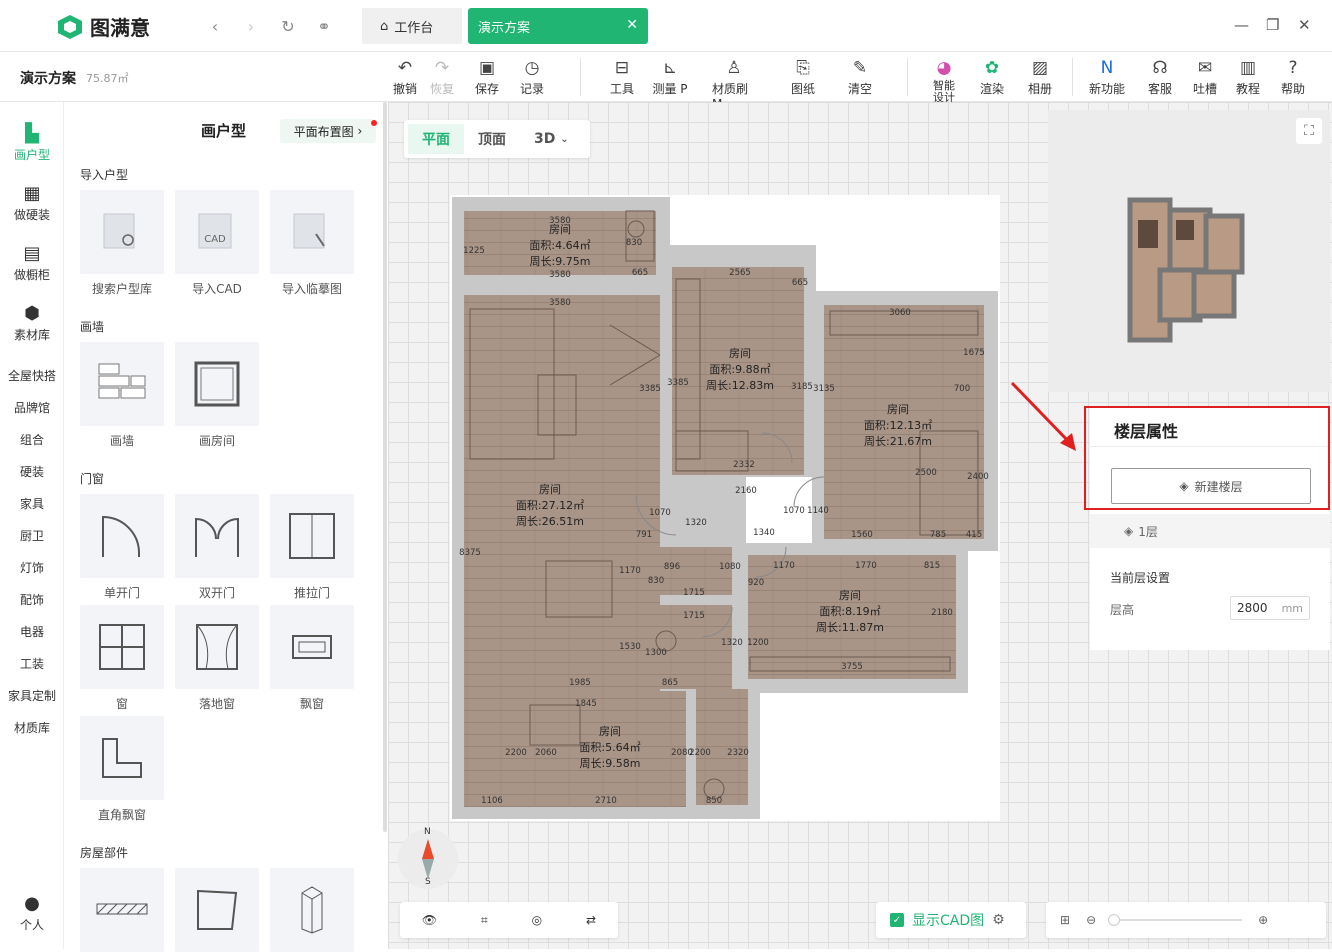 The image size is (1332, 952). What do you see at coordinates (32, 202) in the screenshot?
I see `nav-hard-decor: ▦ 做硬装` at bounding box center [32, 202].